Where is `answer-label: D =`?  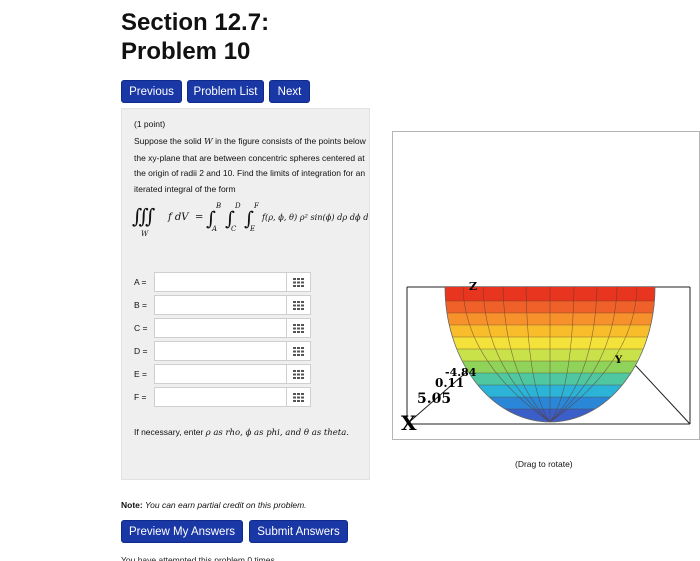
answer-label: D = is located at coordinates (141, 351).